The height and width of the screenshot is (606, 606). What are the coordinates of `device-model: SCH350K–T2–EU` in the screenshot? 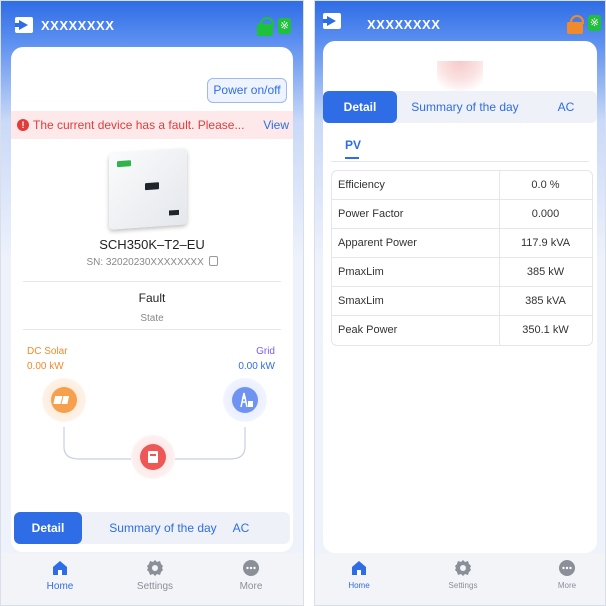 It's located at (152, 244).